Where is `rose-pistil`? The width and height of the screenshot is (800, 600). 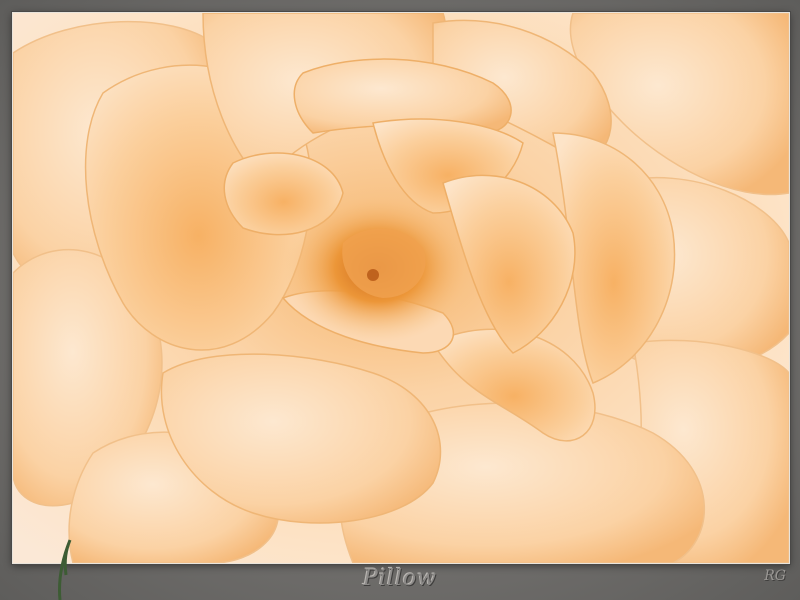 rose-pistil is located at coordinates (373, 275).